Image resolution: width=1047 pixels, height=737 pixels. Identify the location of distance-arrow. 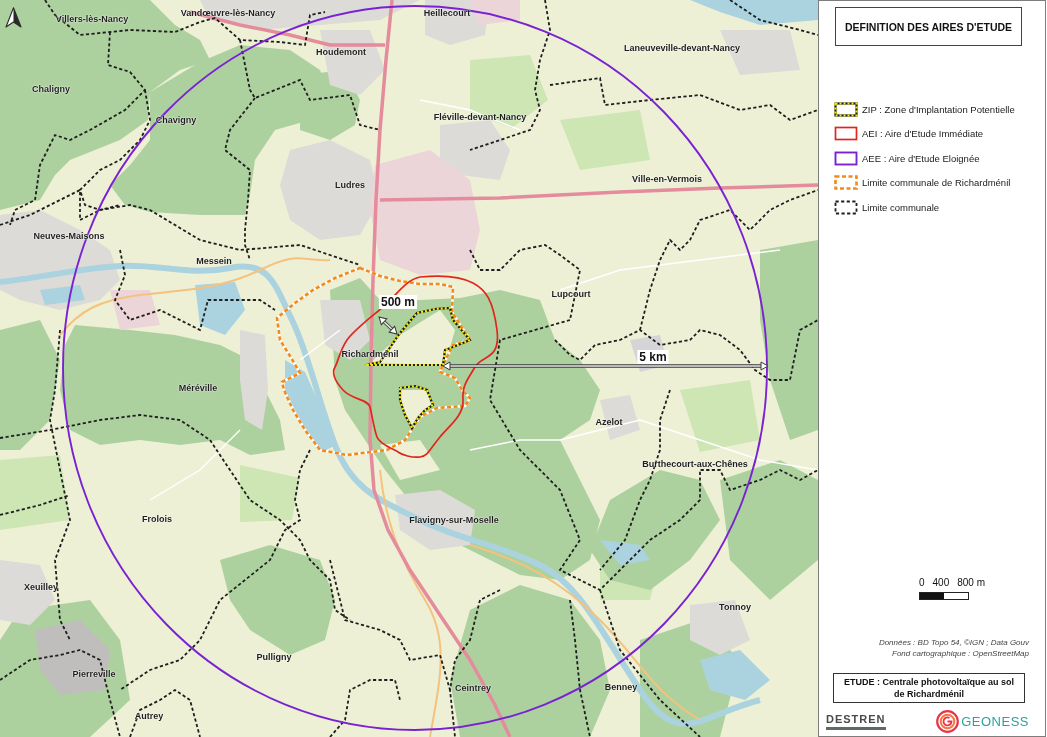
(388, 325).